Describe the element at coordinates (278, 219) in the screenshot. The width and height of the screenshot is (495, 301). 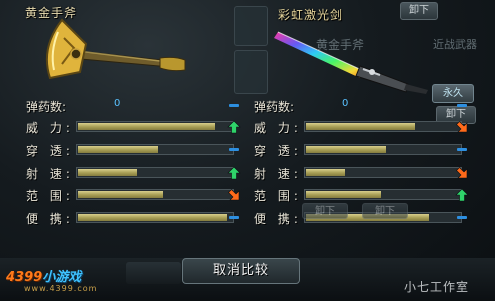
I see `right-stat-label: 便 携:` at that location.